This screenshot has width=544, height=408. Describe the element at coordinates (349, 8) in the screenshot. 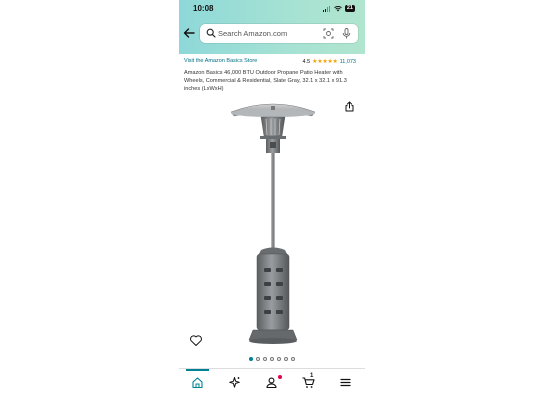

I see `battery-indicator: 21` at that location.